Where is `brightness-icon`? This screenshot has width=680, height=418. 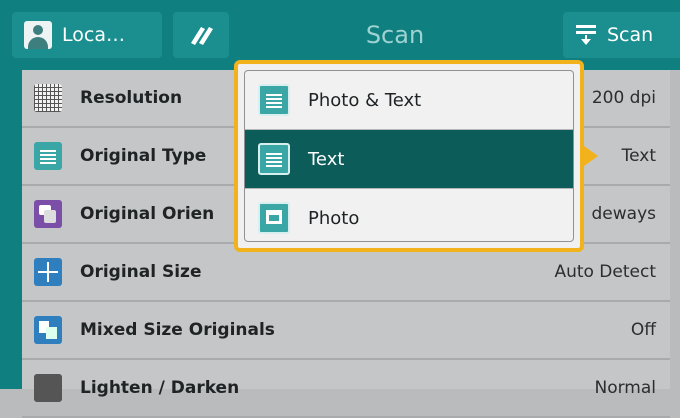
brightness-icon is located at coordinates (48, 388).